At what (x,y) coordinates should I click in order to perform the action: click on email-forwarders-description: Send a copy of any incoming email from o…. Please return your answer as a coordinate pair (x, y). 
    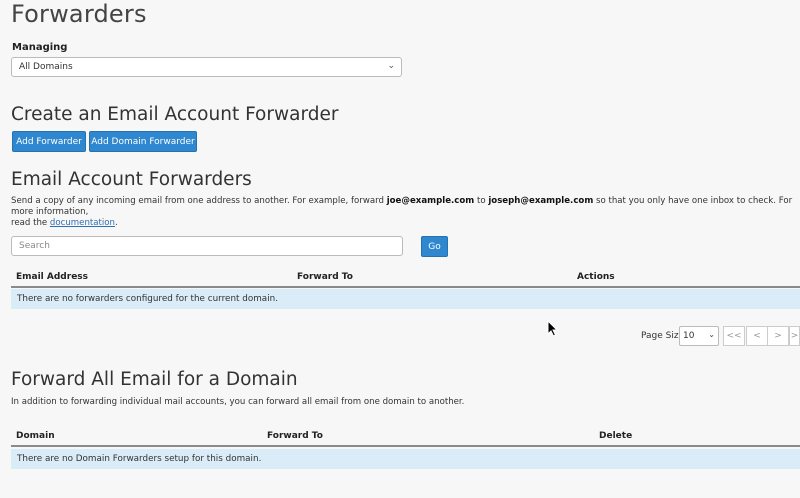
    Looking at the image, I should click on (405, 212).